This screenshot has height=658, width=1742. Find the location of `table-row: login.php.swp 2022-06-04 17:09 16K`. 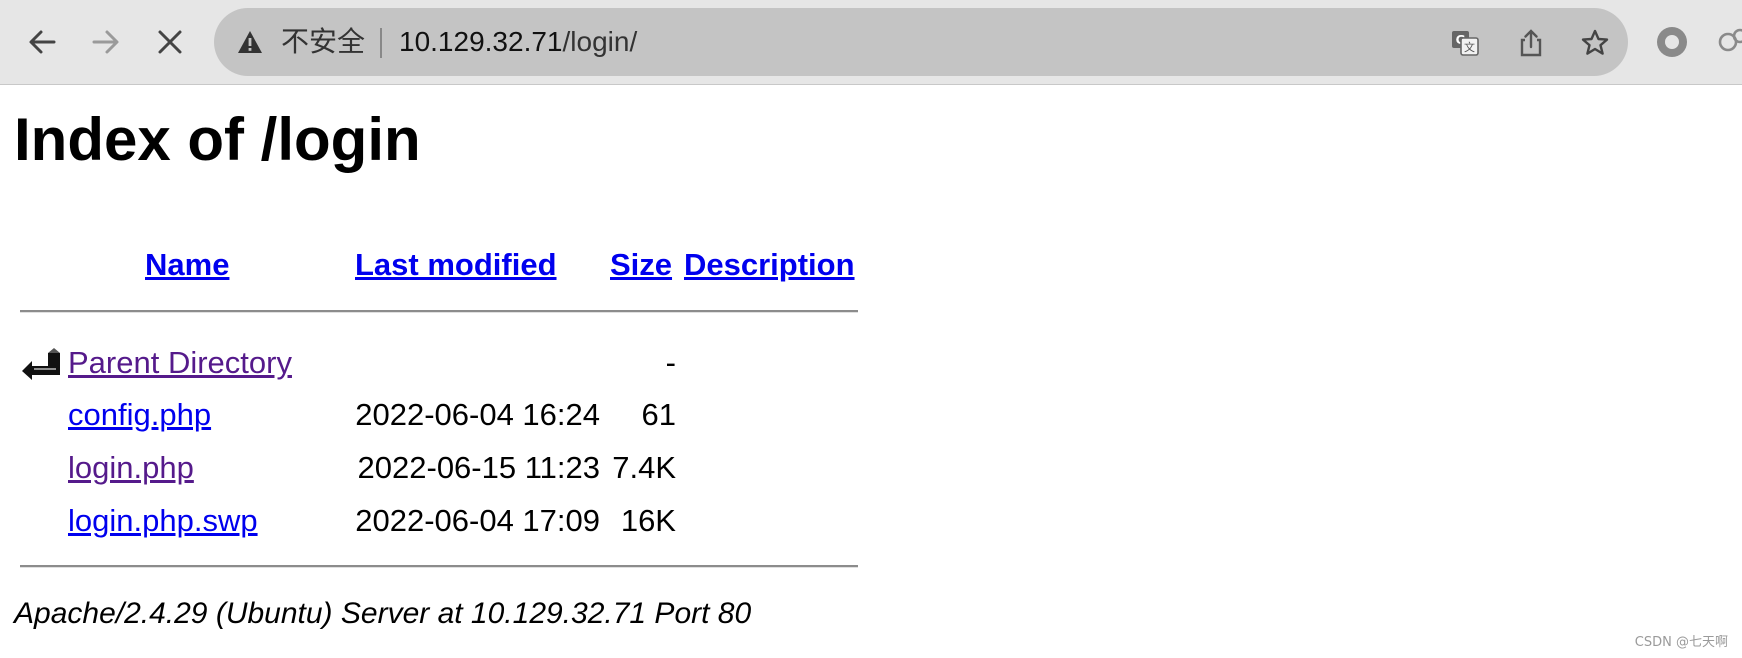

table-row: login.php.swp 2022-06-04 17:09 16K is located at coordinates (450, 521).